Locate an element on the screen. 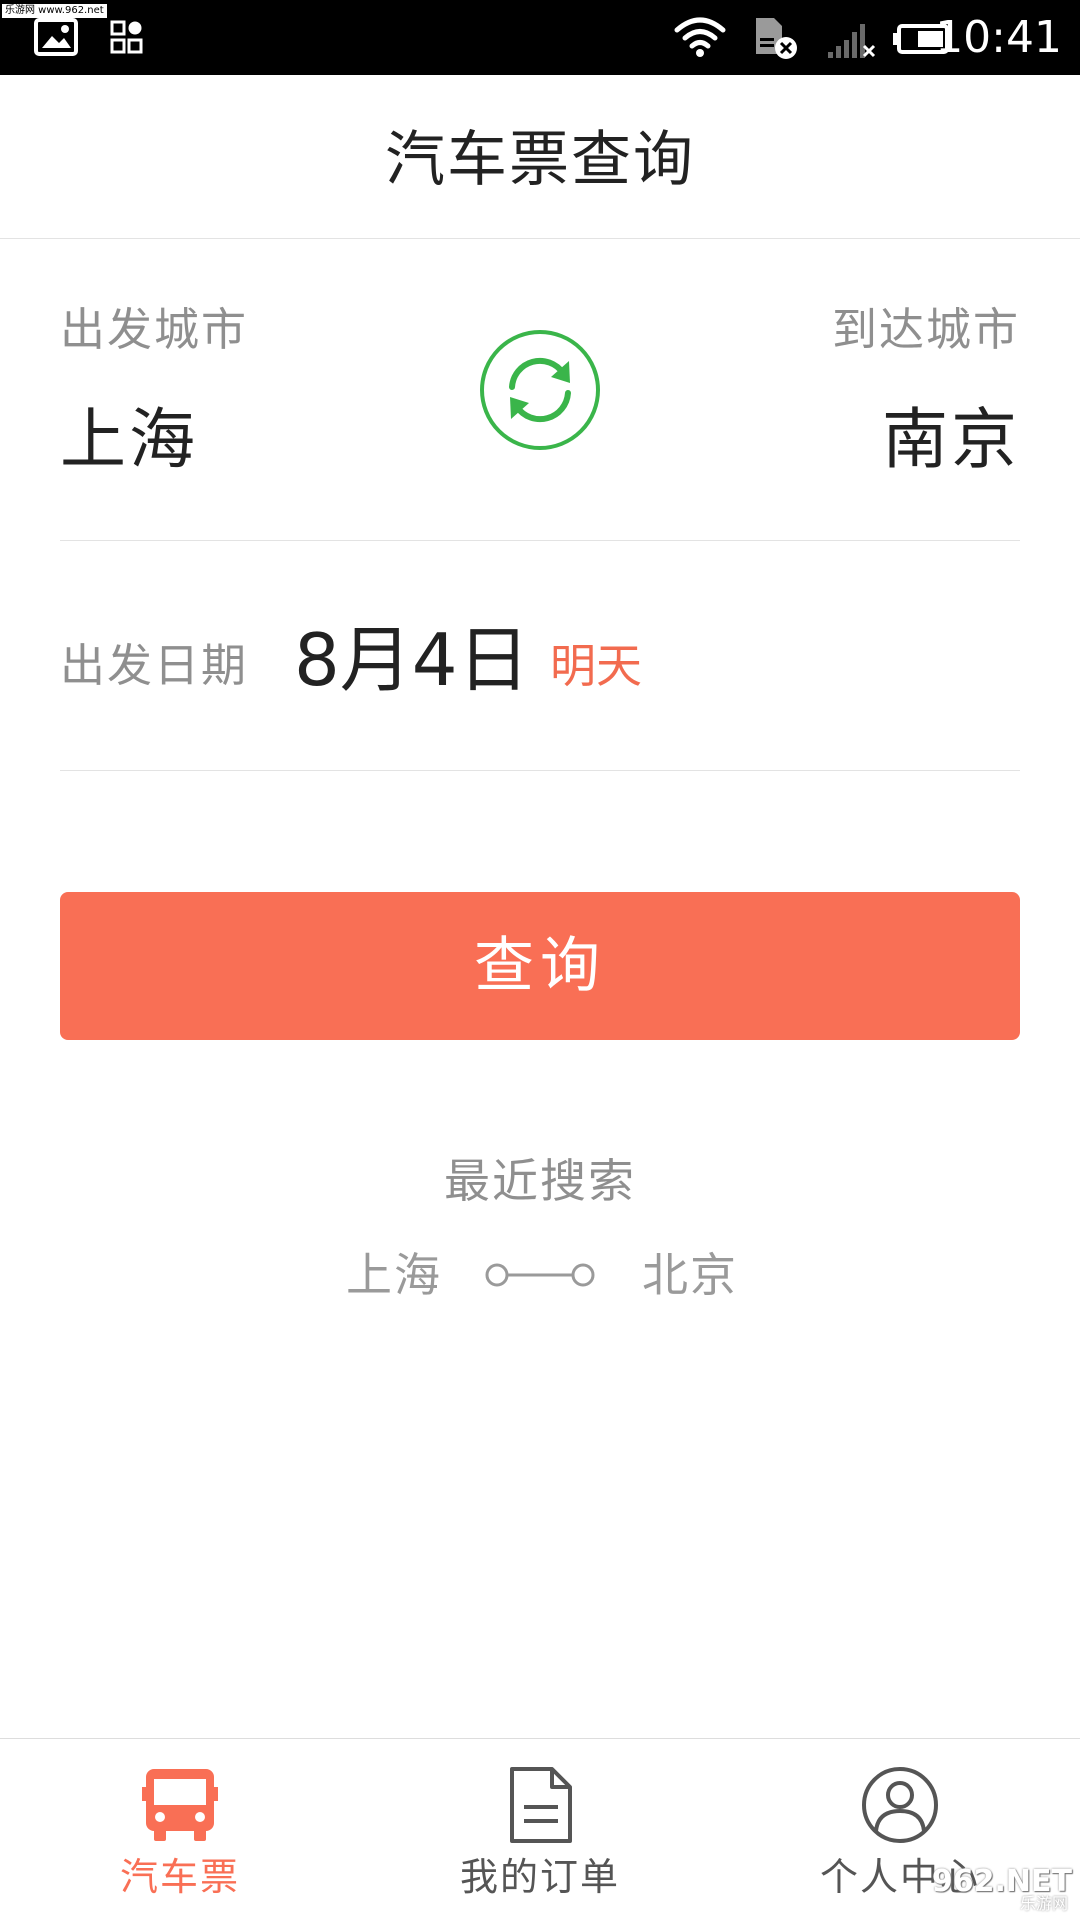  nav-tab-bus-tickets: 汽车票 is located at coordinates (180, 1829).